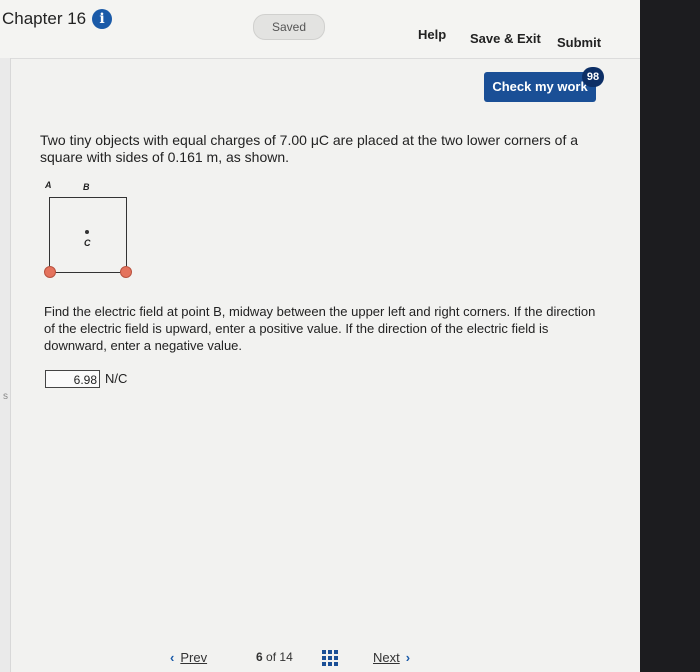 Image resolution: width=700 pixels, height=672 pixels. Describe the element at coordinates (579, 42) in the screenshot. I see `submit-link: Submit` at that location.